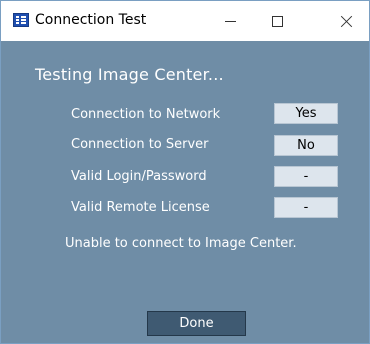 This screenshot has height=344, width=370. Describe the element at coordinates (146, 114) in the screenshot. I see `check-label-network: Connection to Network` at that location.